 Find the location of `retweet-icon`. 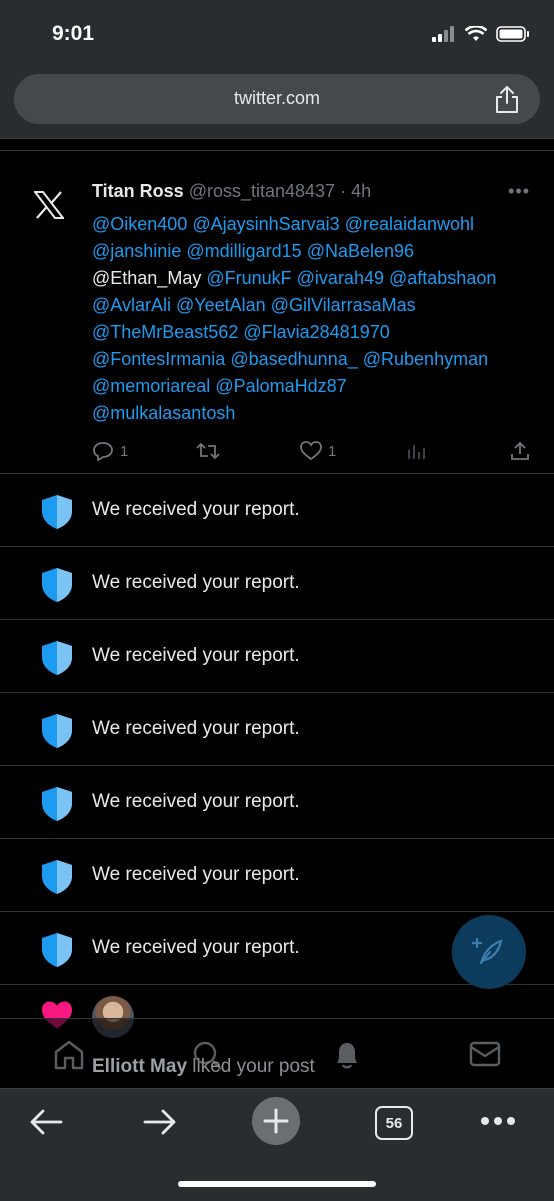

retweet-icon is located at coordinates (208, 451).